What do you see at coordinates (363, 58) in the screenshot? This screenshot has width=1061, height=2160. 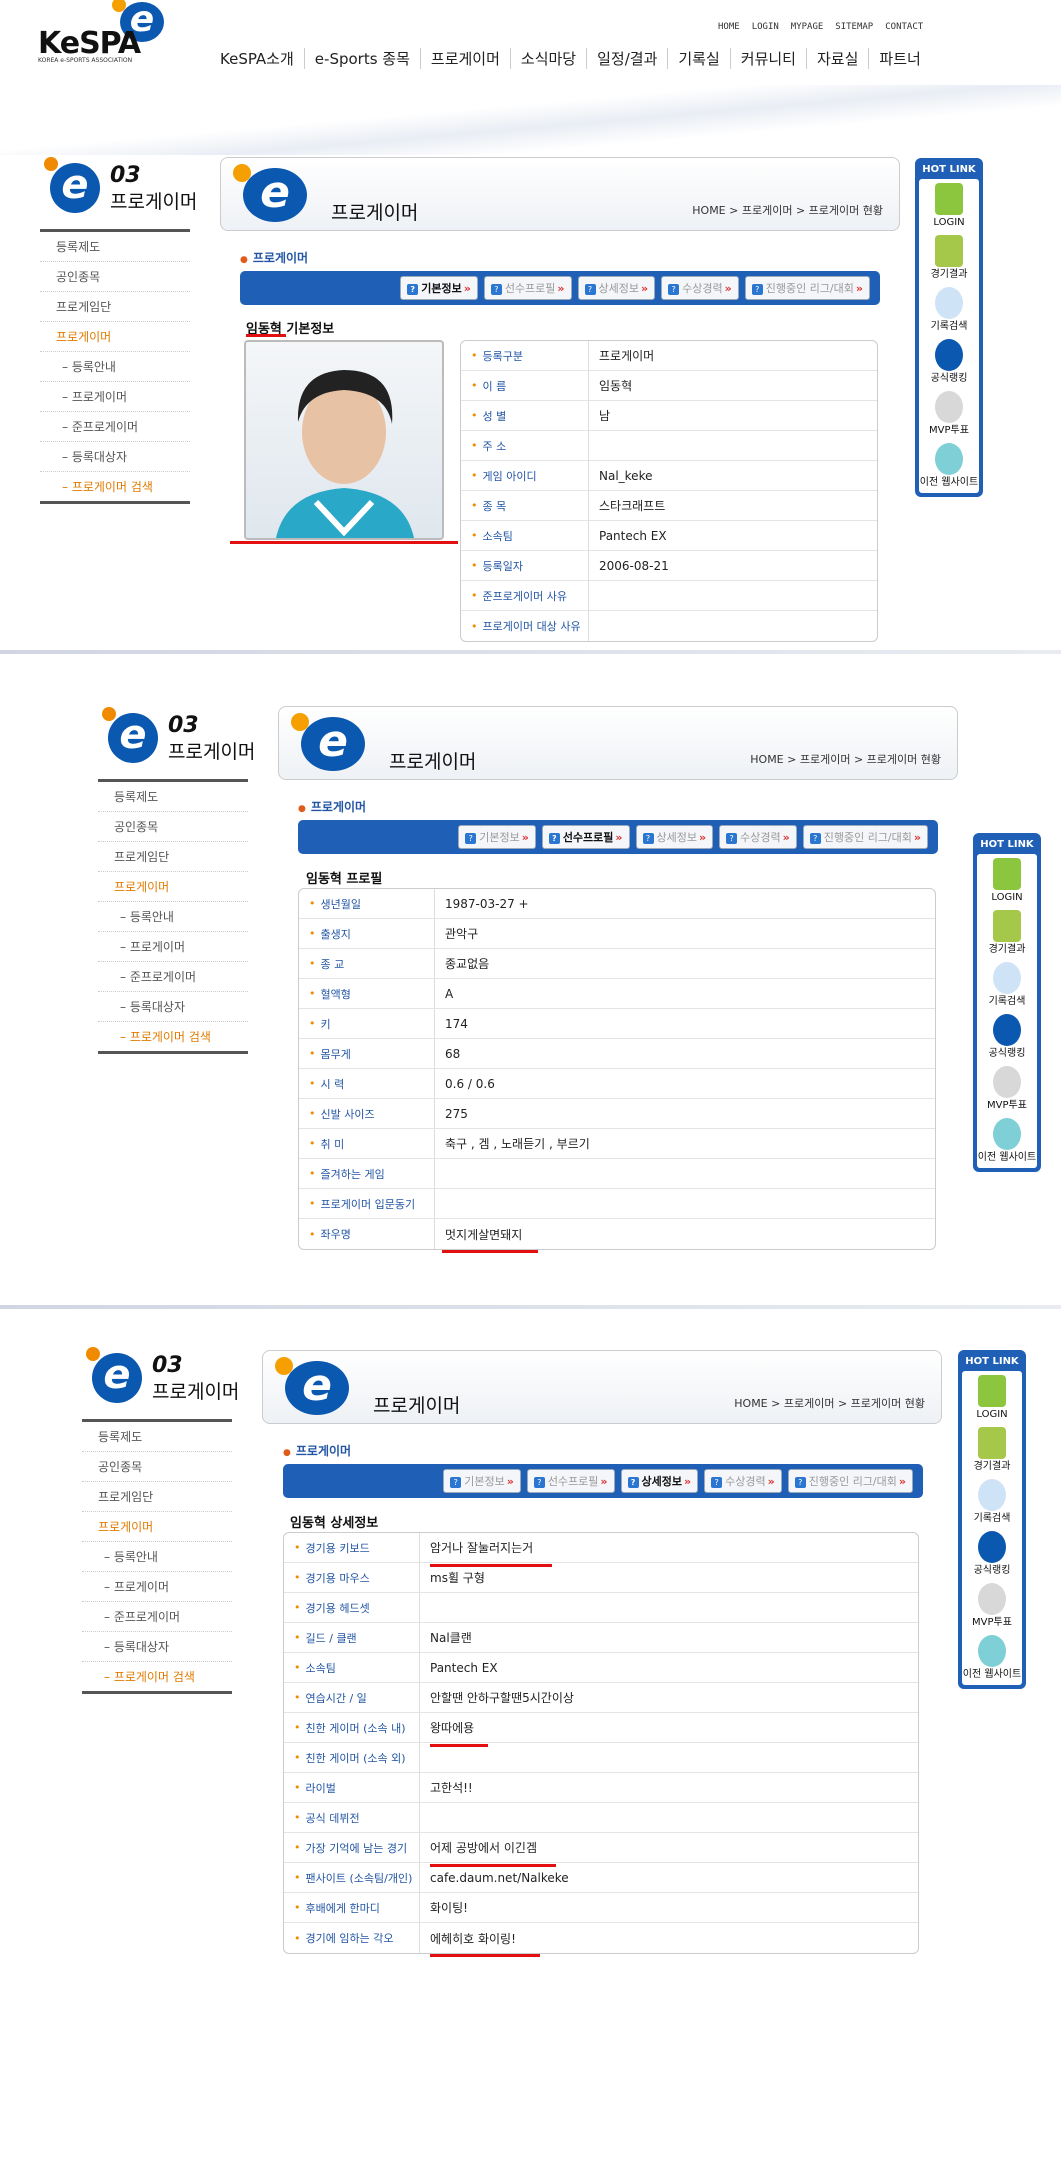 I see `mainnav-esports: e-Sports 종목` at bounding box center [363, 58].